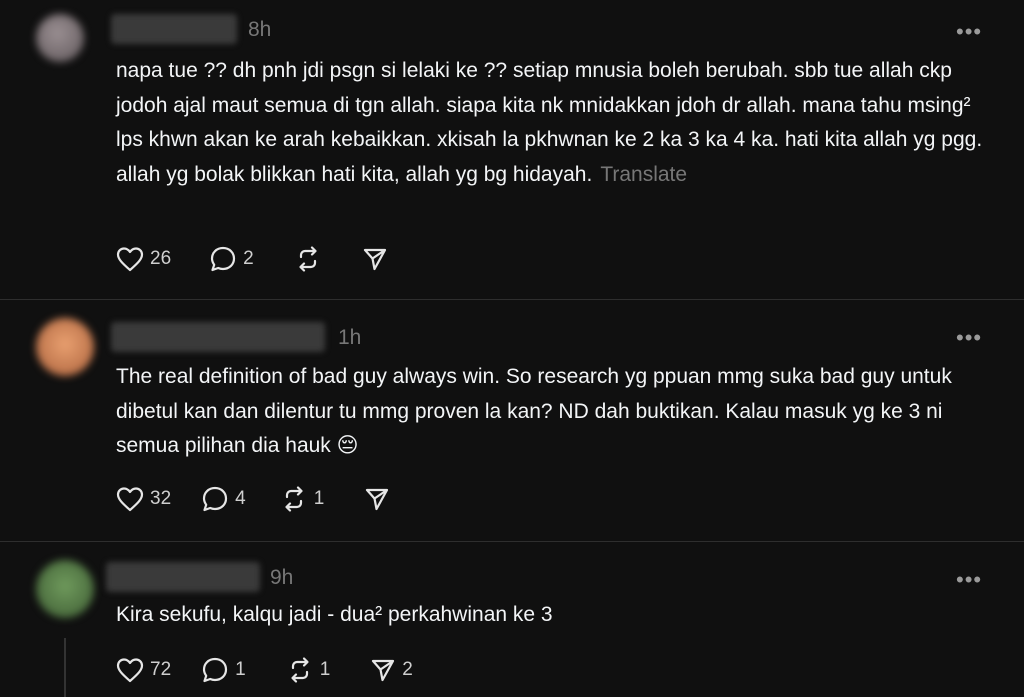 The width and height of the screenshot is (1024, 697). What do you see at coordinates (256, 499) in the screenshot?
I see `post-actions: 32 4 1` at bounding box center [256, 499].